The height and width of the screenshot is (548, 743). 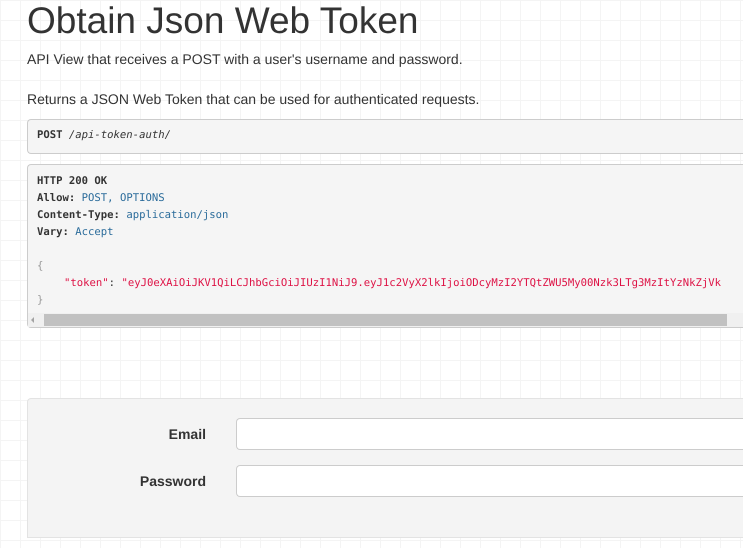 What do you see at coordinates (72, 181) in the screenshot?
I see `status-line: HTTP 200 OK` at bounding box center [72, 181].